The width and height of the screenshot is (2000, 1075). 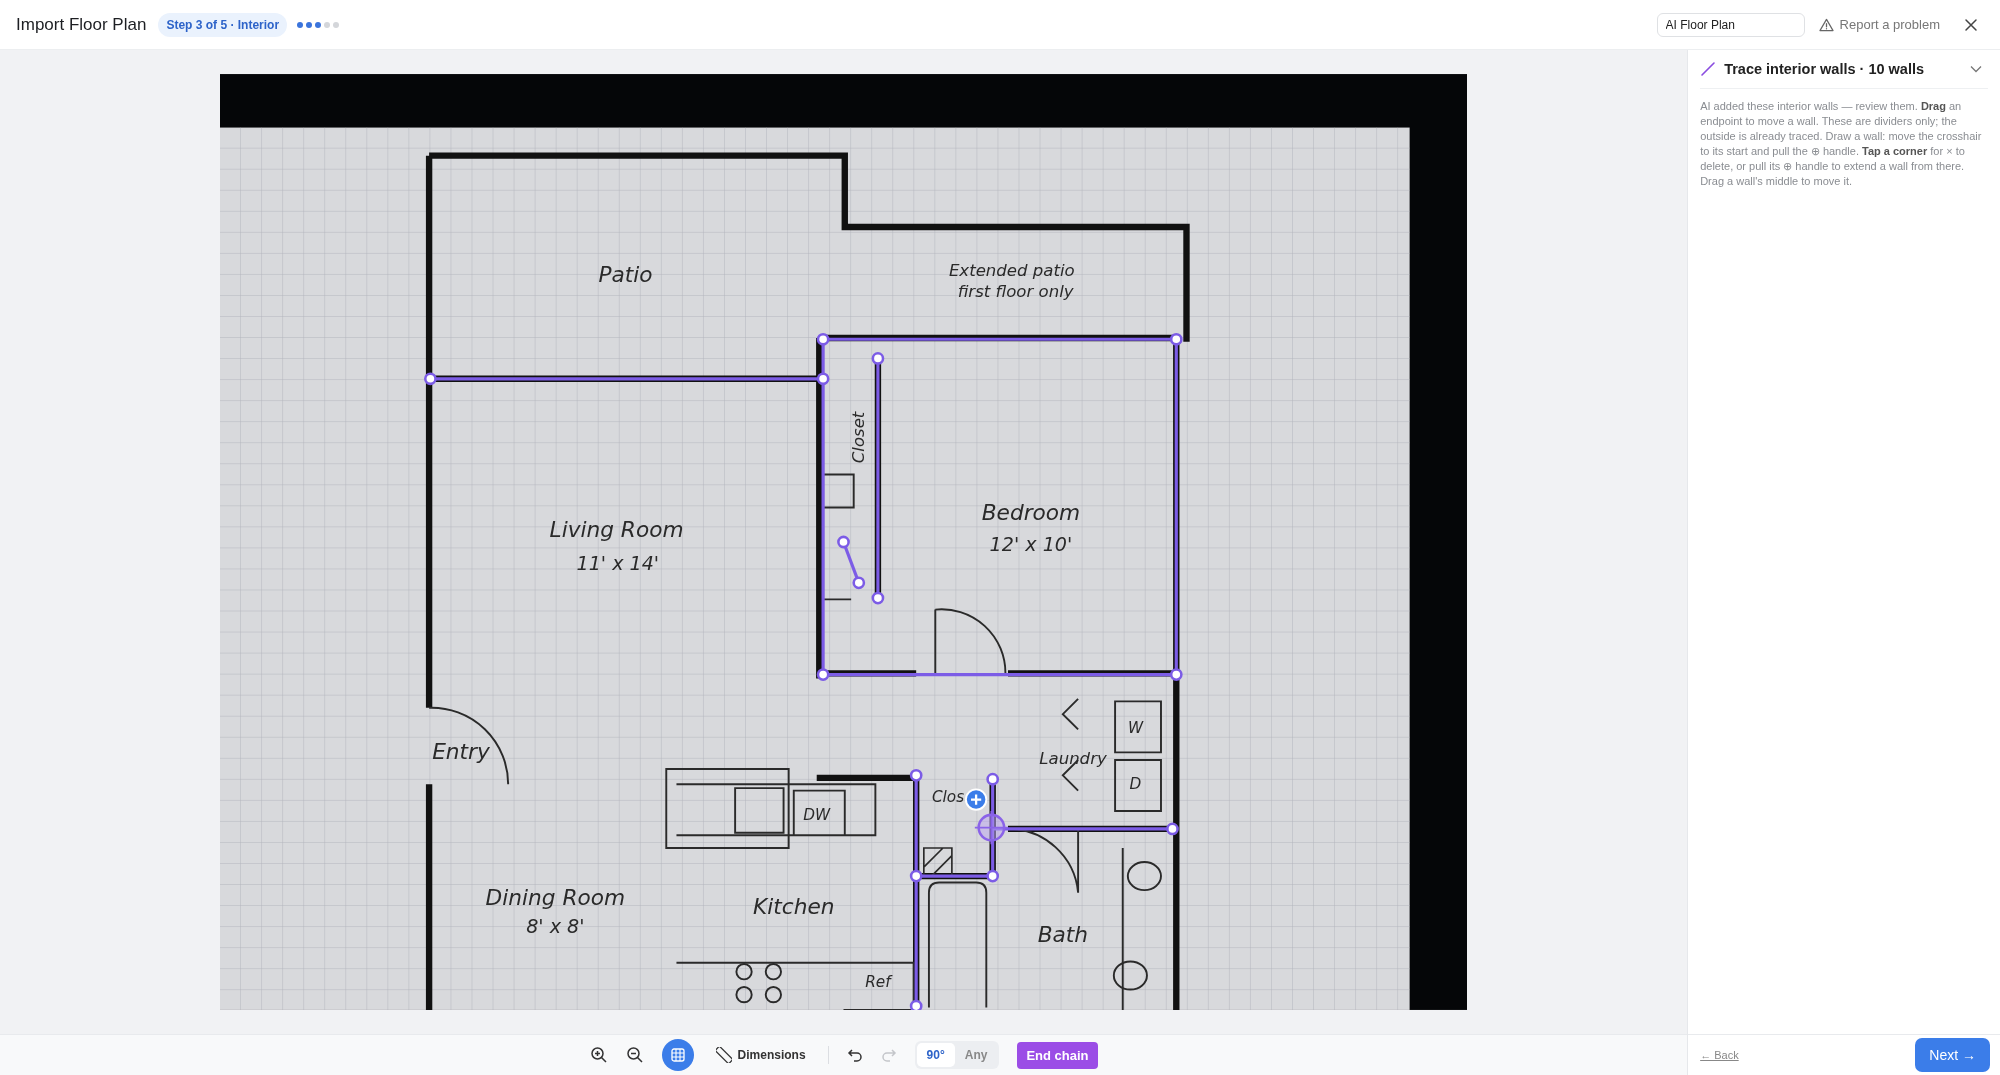 I want to click on room-label: Dining Room, so click(x=555, y=898).